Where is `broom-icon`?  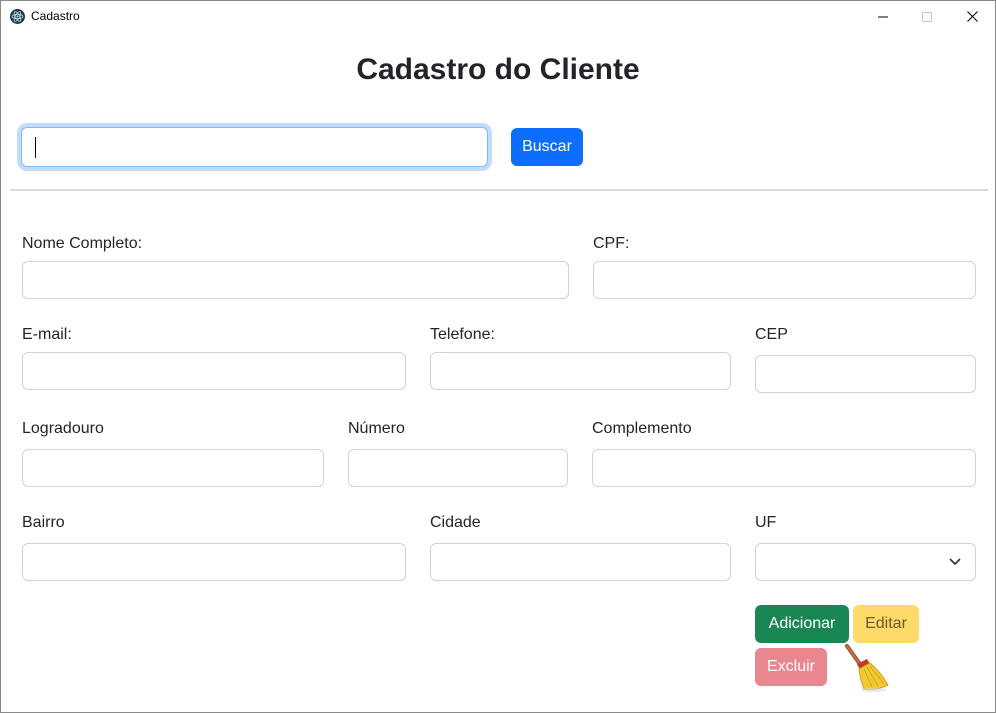 broom-icon is located at coordinates (866, 667).